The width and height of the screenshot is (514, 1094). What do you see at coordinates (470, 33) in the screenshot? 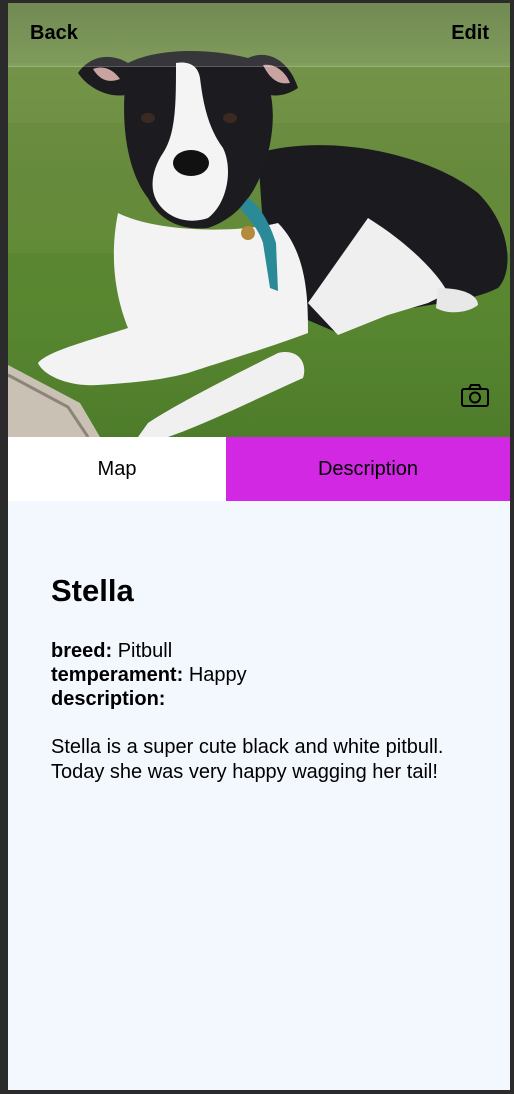
I see `edit-button: Edit` at bounding box center [470, 33].